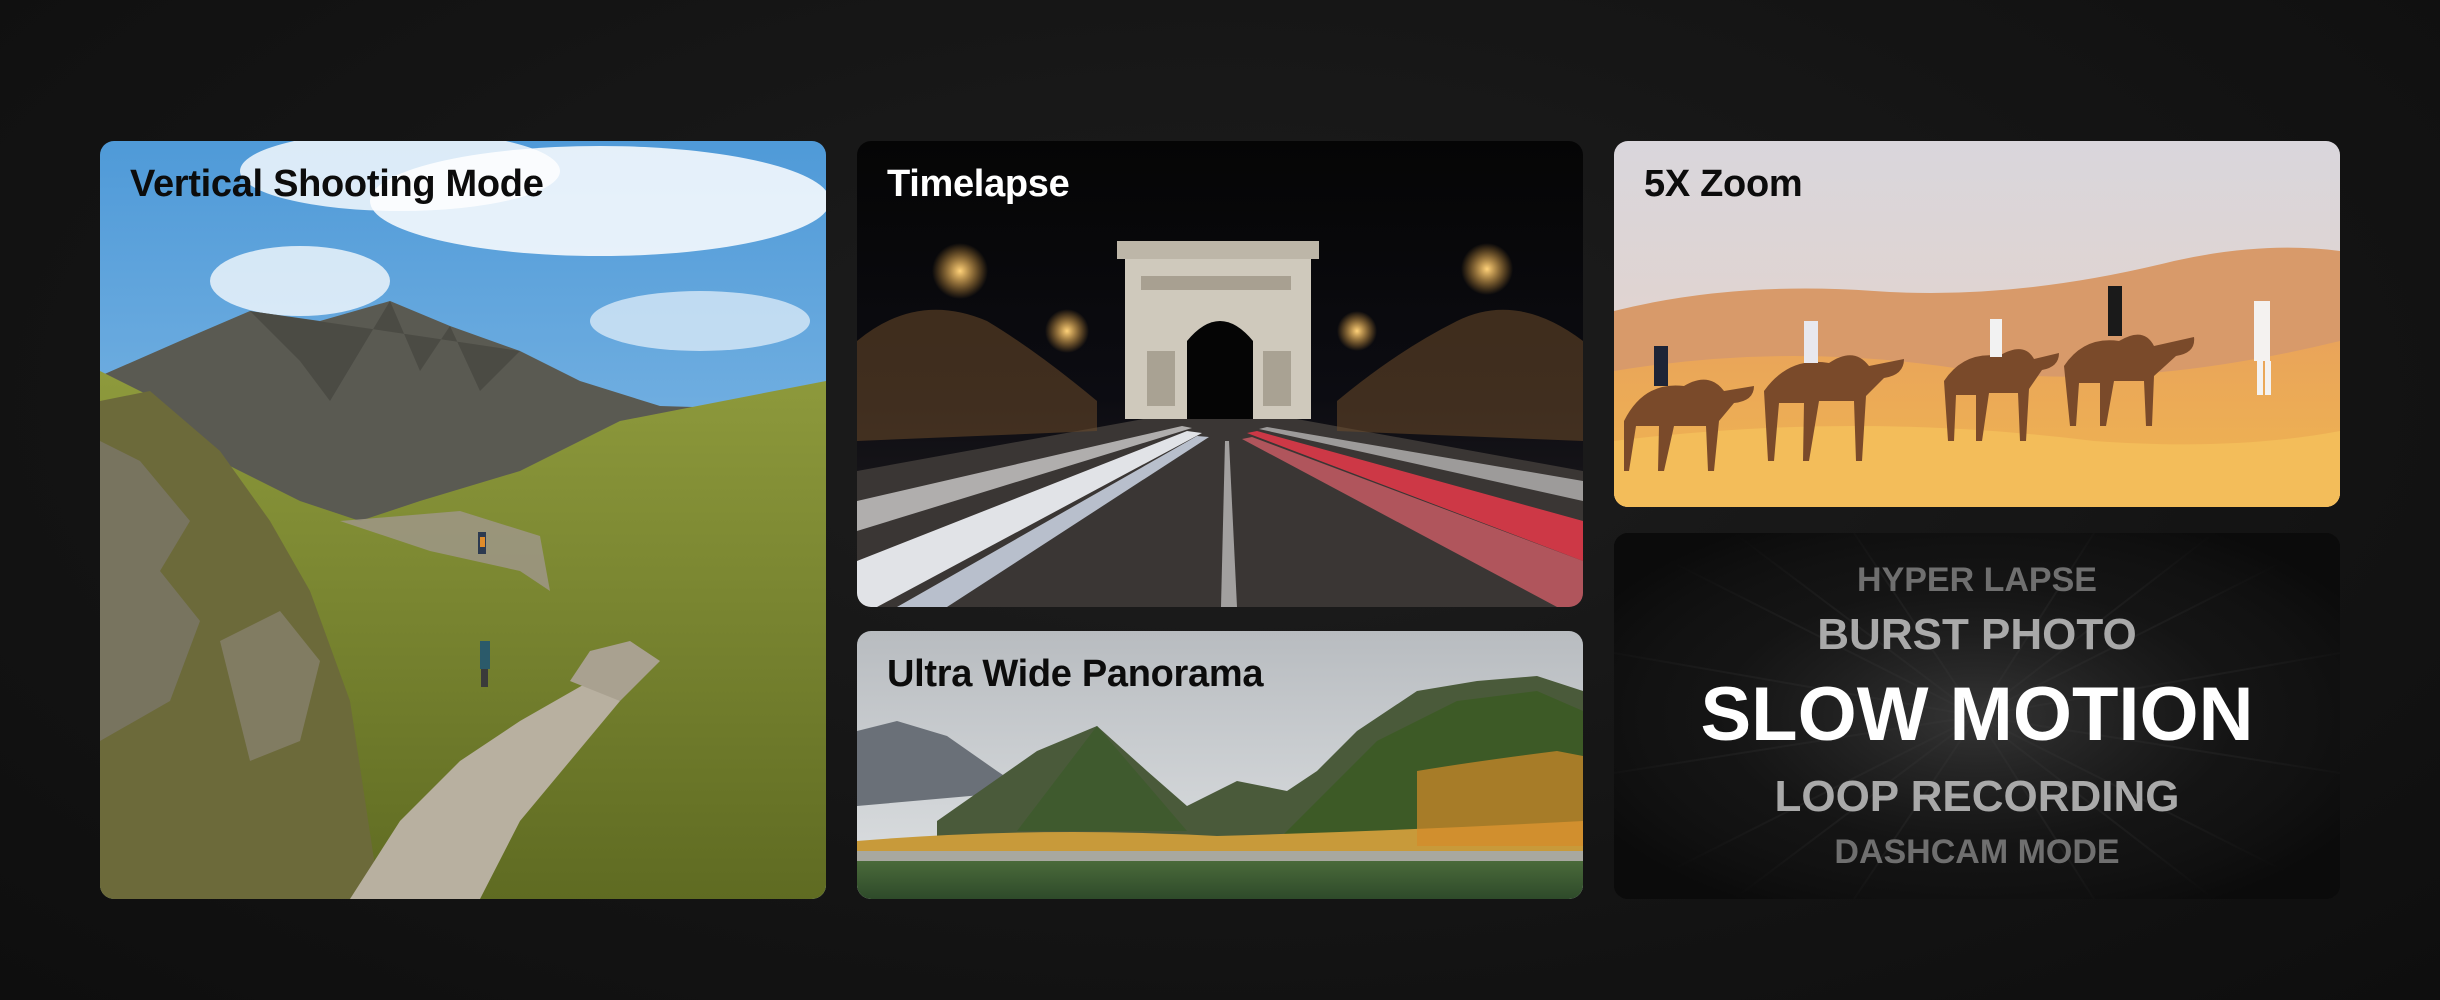 Image resolution: width=2440 pixels, height=1000 pixels. Describe the element at coordinates (1976, 635) in the screenshot. I see `mode-burst-photo: BURST PHOTO` at that location.